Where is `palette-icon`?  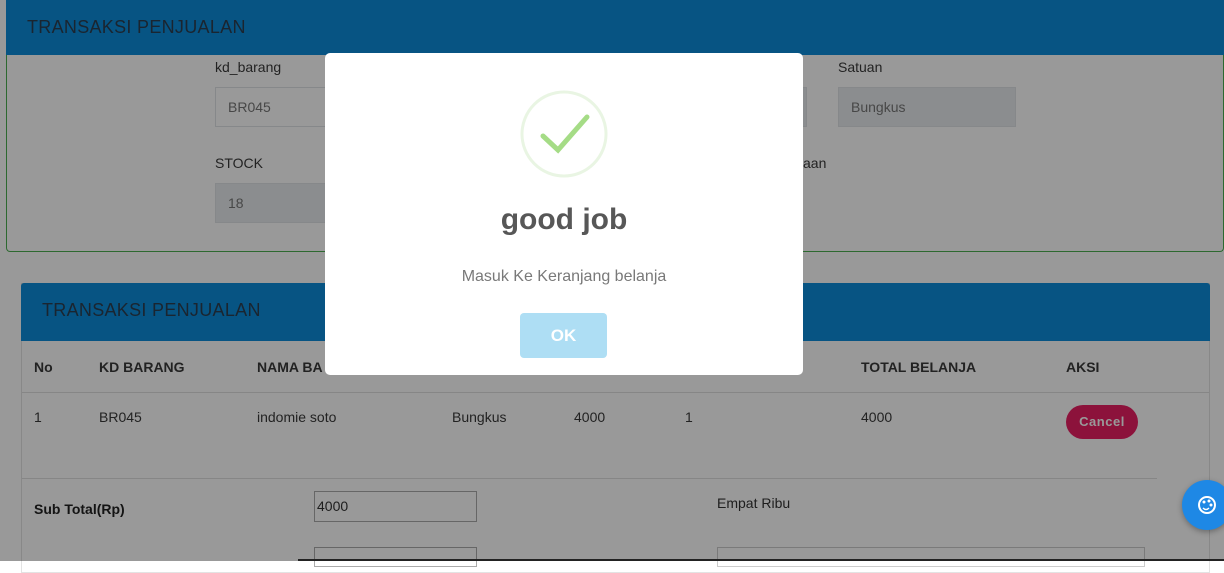 palette-icon is located at coordinates (1207, 505).